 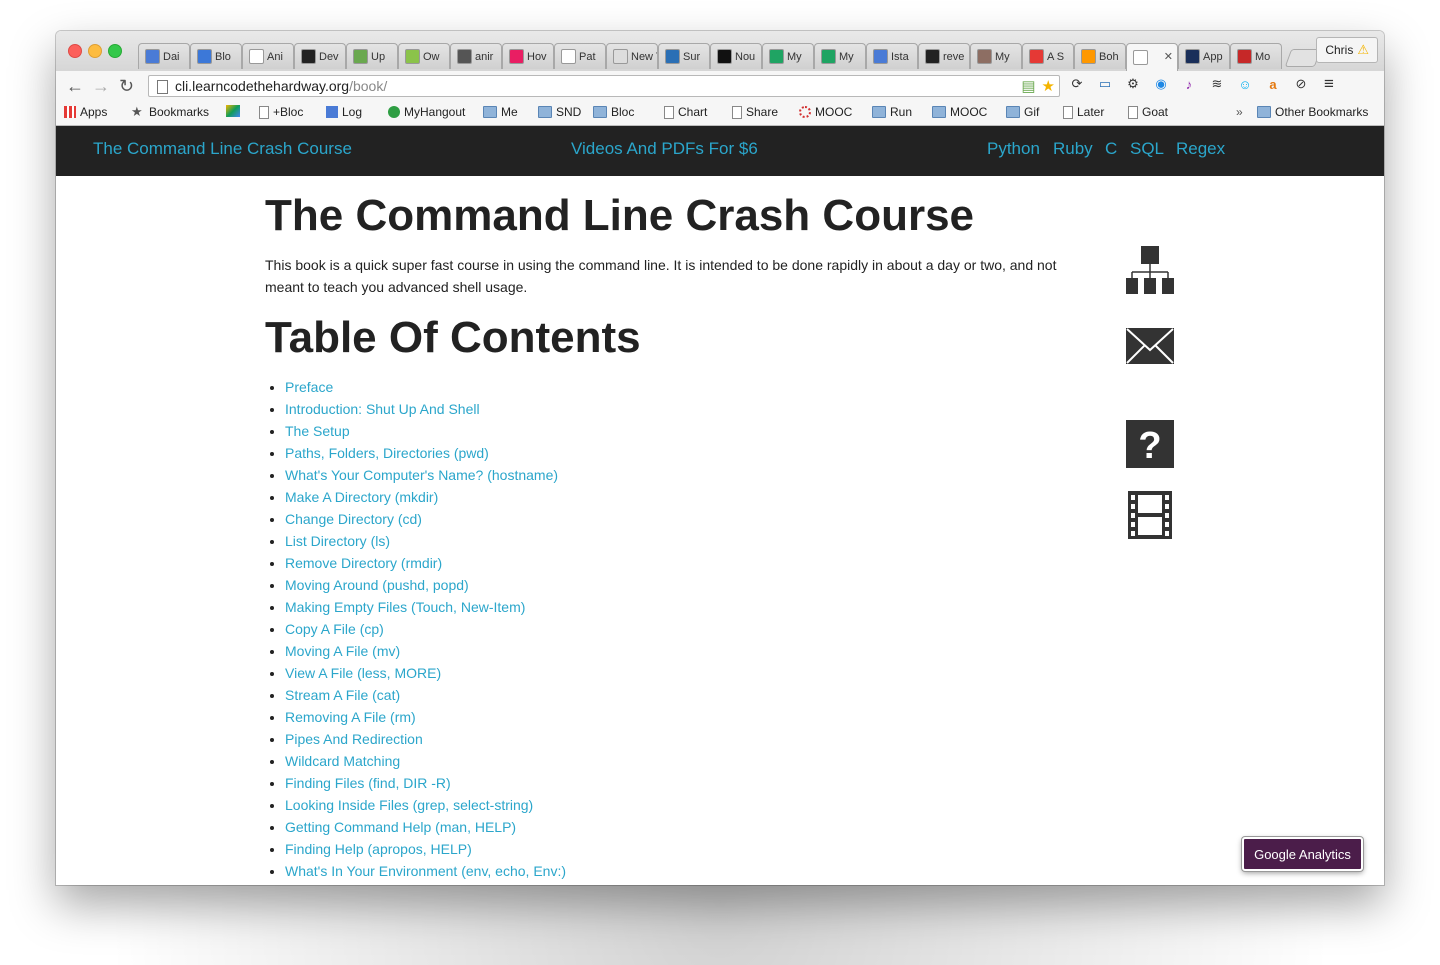 What do you see at coordinates (1245, 84) in the screenshot?
I see `ghostery-icon: ☺` at bounding box center [1245, 84].